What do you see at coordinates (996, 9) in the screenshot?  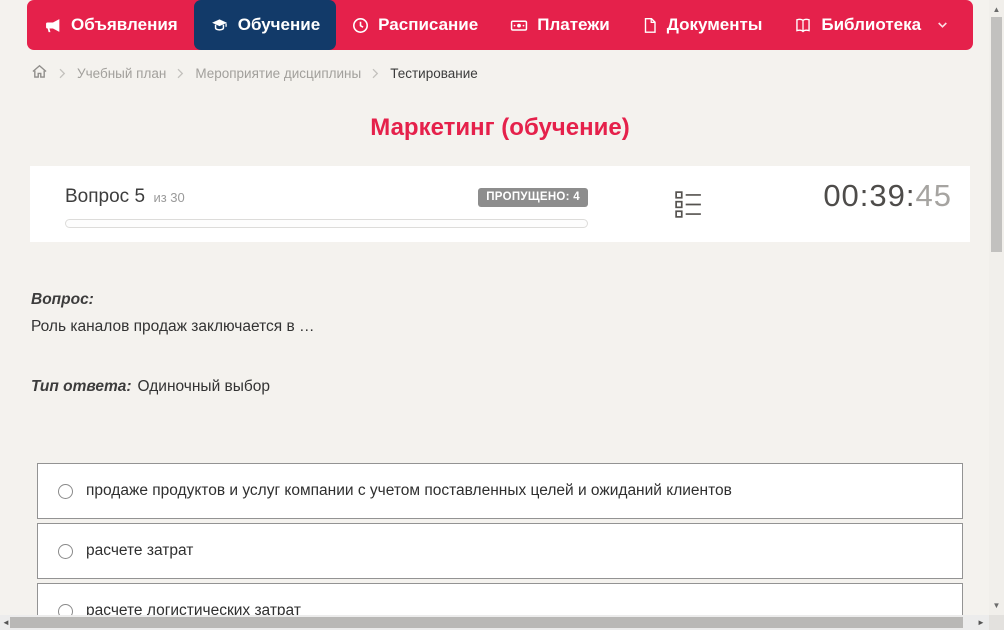 I see `scroll-up-arrow-icon: ▲` at bounding box center [996, 9].